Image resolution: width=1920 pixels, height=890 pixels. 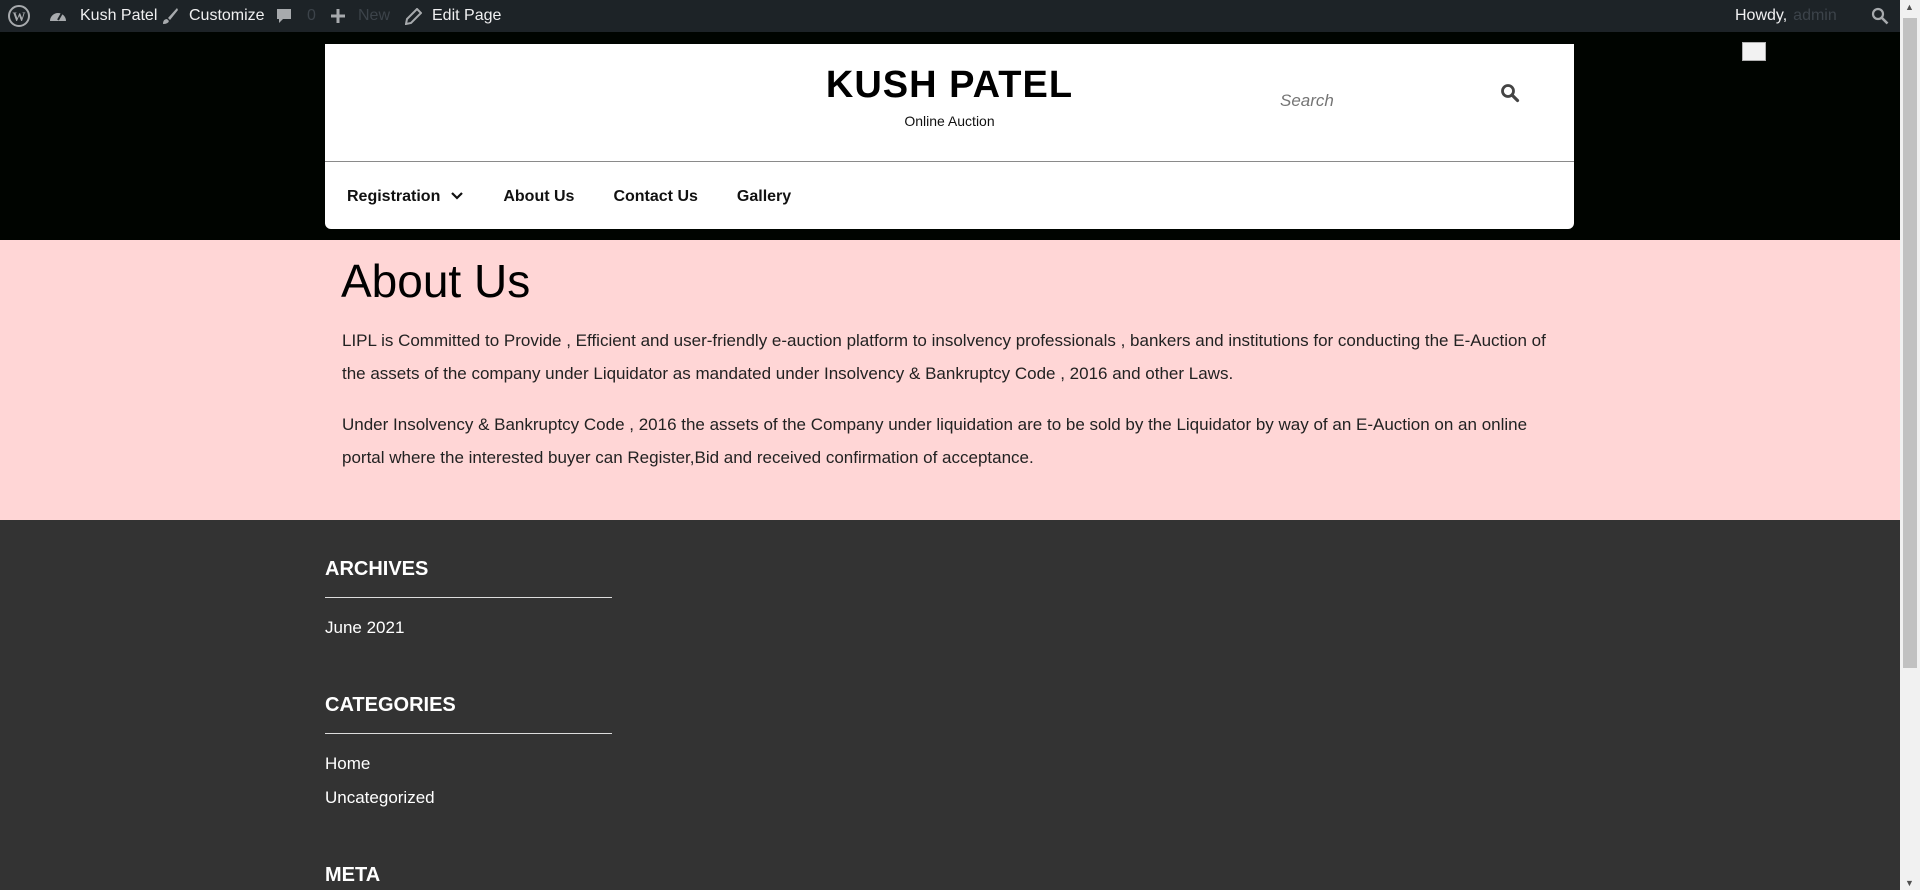 What do you see at coordinates (1815, 16) in the screenshot?
I see `username-label: admin` at bounding box center [1815, 16].